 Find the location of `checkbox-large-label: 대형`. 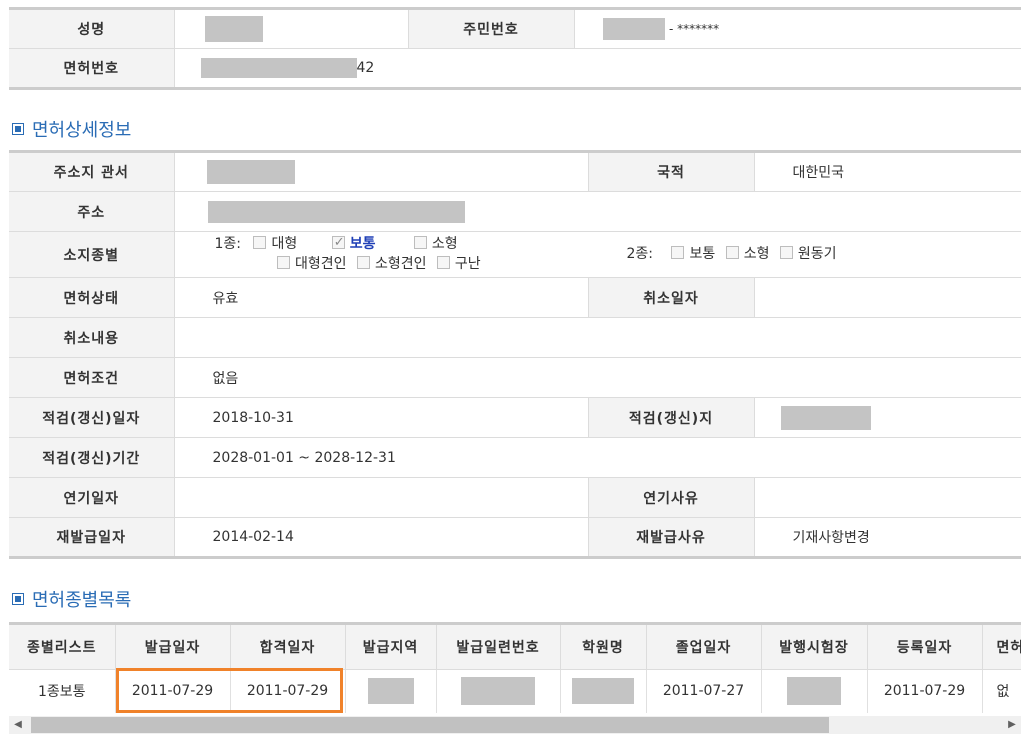

checkbox-large-label: 대형 is located at coordinates (284, 244).